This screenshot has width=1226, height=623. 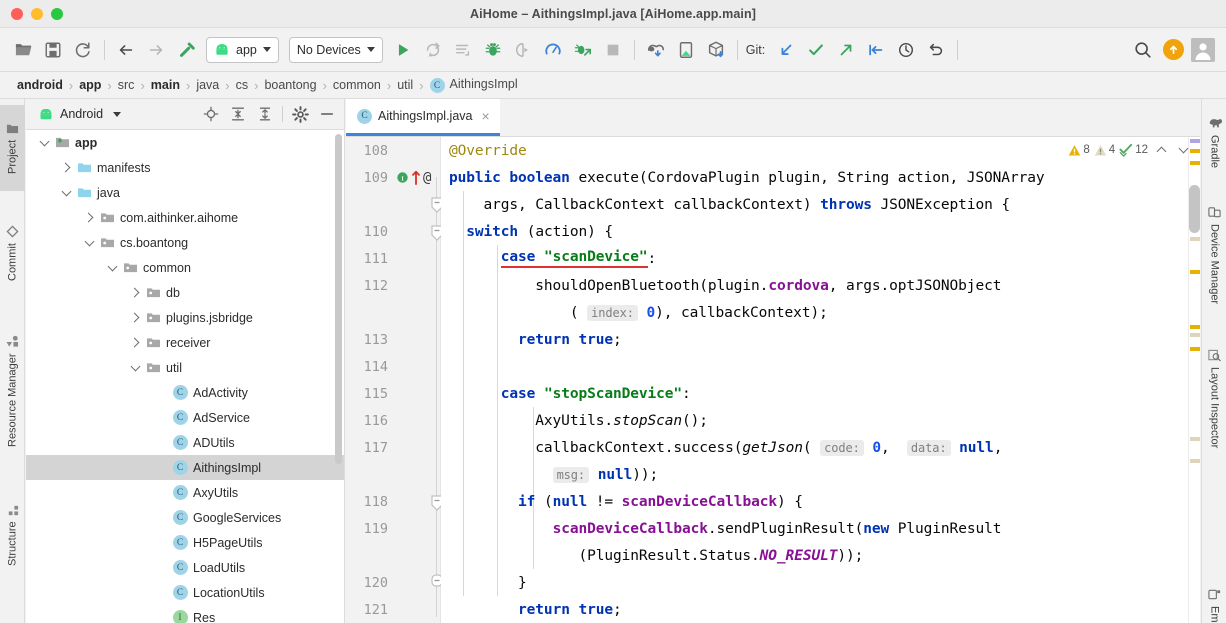 I want to click on history-icon, so click(x=906, y=50).